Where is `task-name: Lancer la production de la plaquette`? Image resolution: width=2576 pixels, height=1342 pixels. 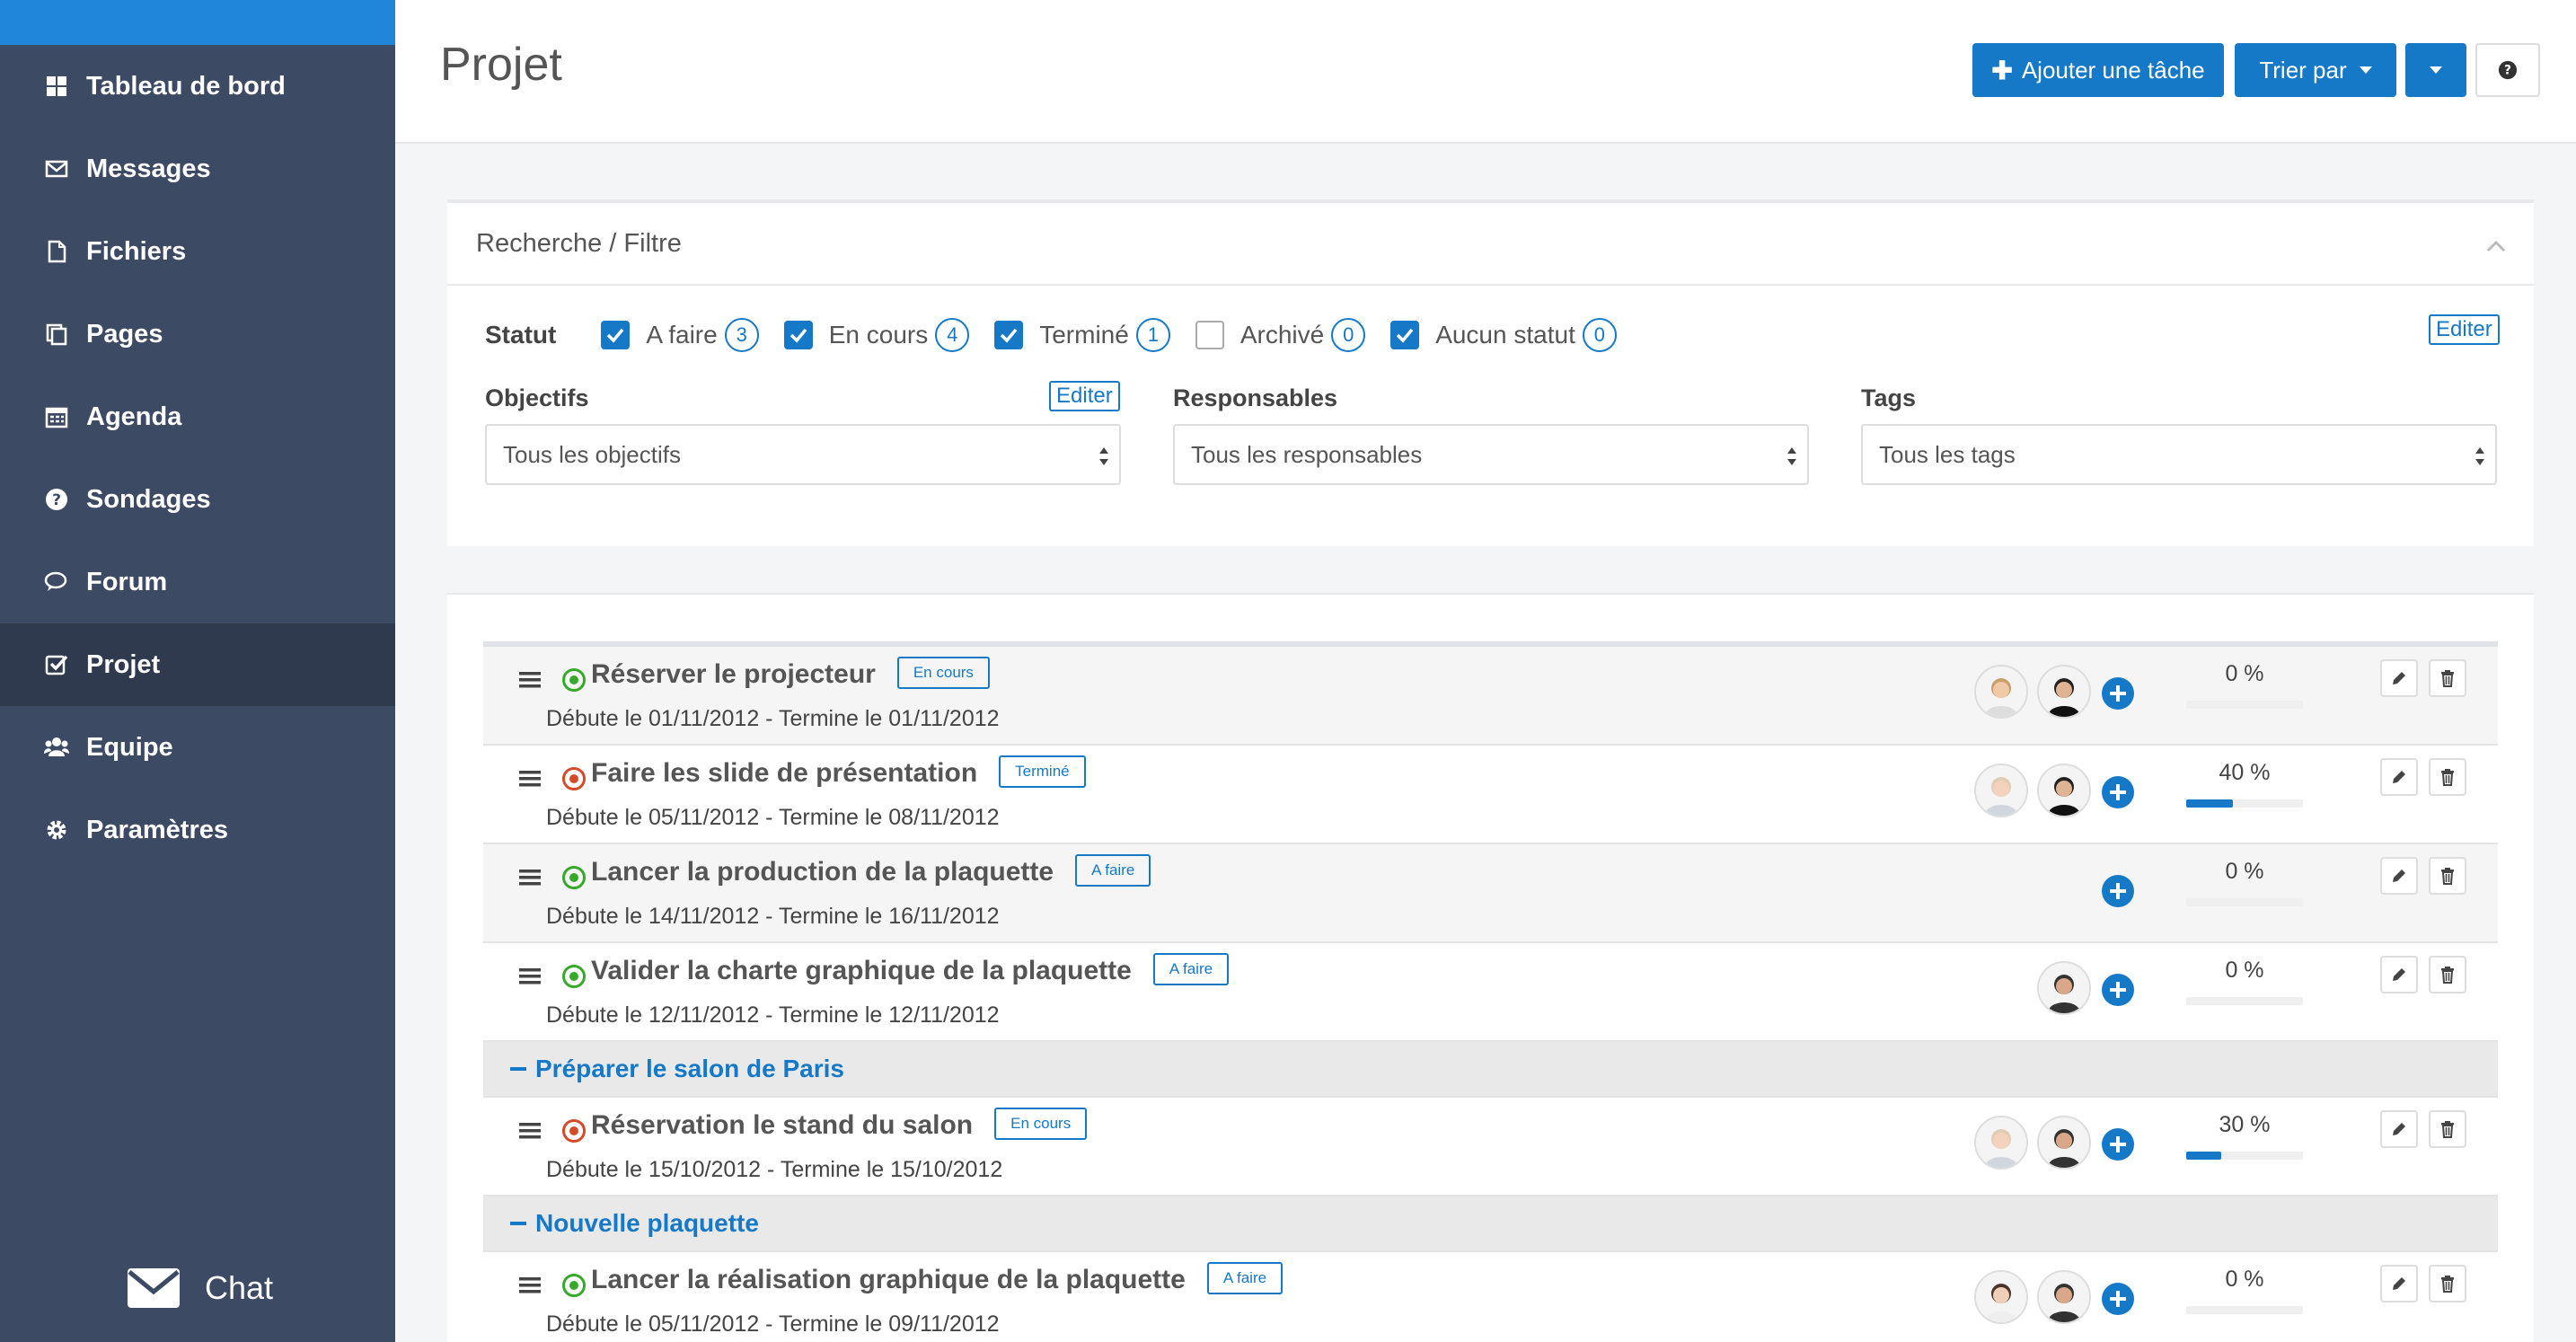 task-name: Lancer la production de la plaquette is located at coordinates (822, 872).